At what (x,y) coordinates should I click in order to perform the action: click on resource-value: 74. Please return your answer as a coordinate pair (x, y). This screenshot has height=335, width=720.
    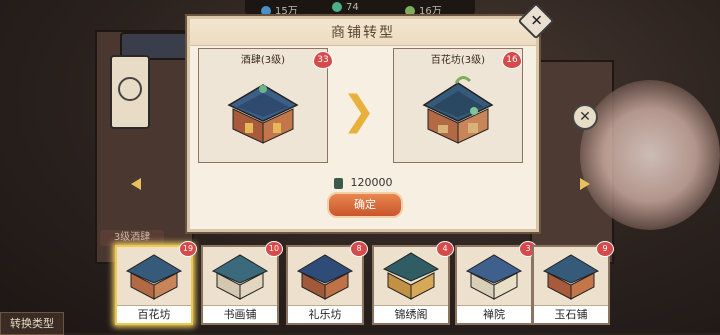
    Looking at the image, I should click on (352, 7).